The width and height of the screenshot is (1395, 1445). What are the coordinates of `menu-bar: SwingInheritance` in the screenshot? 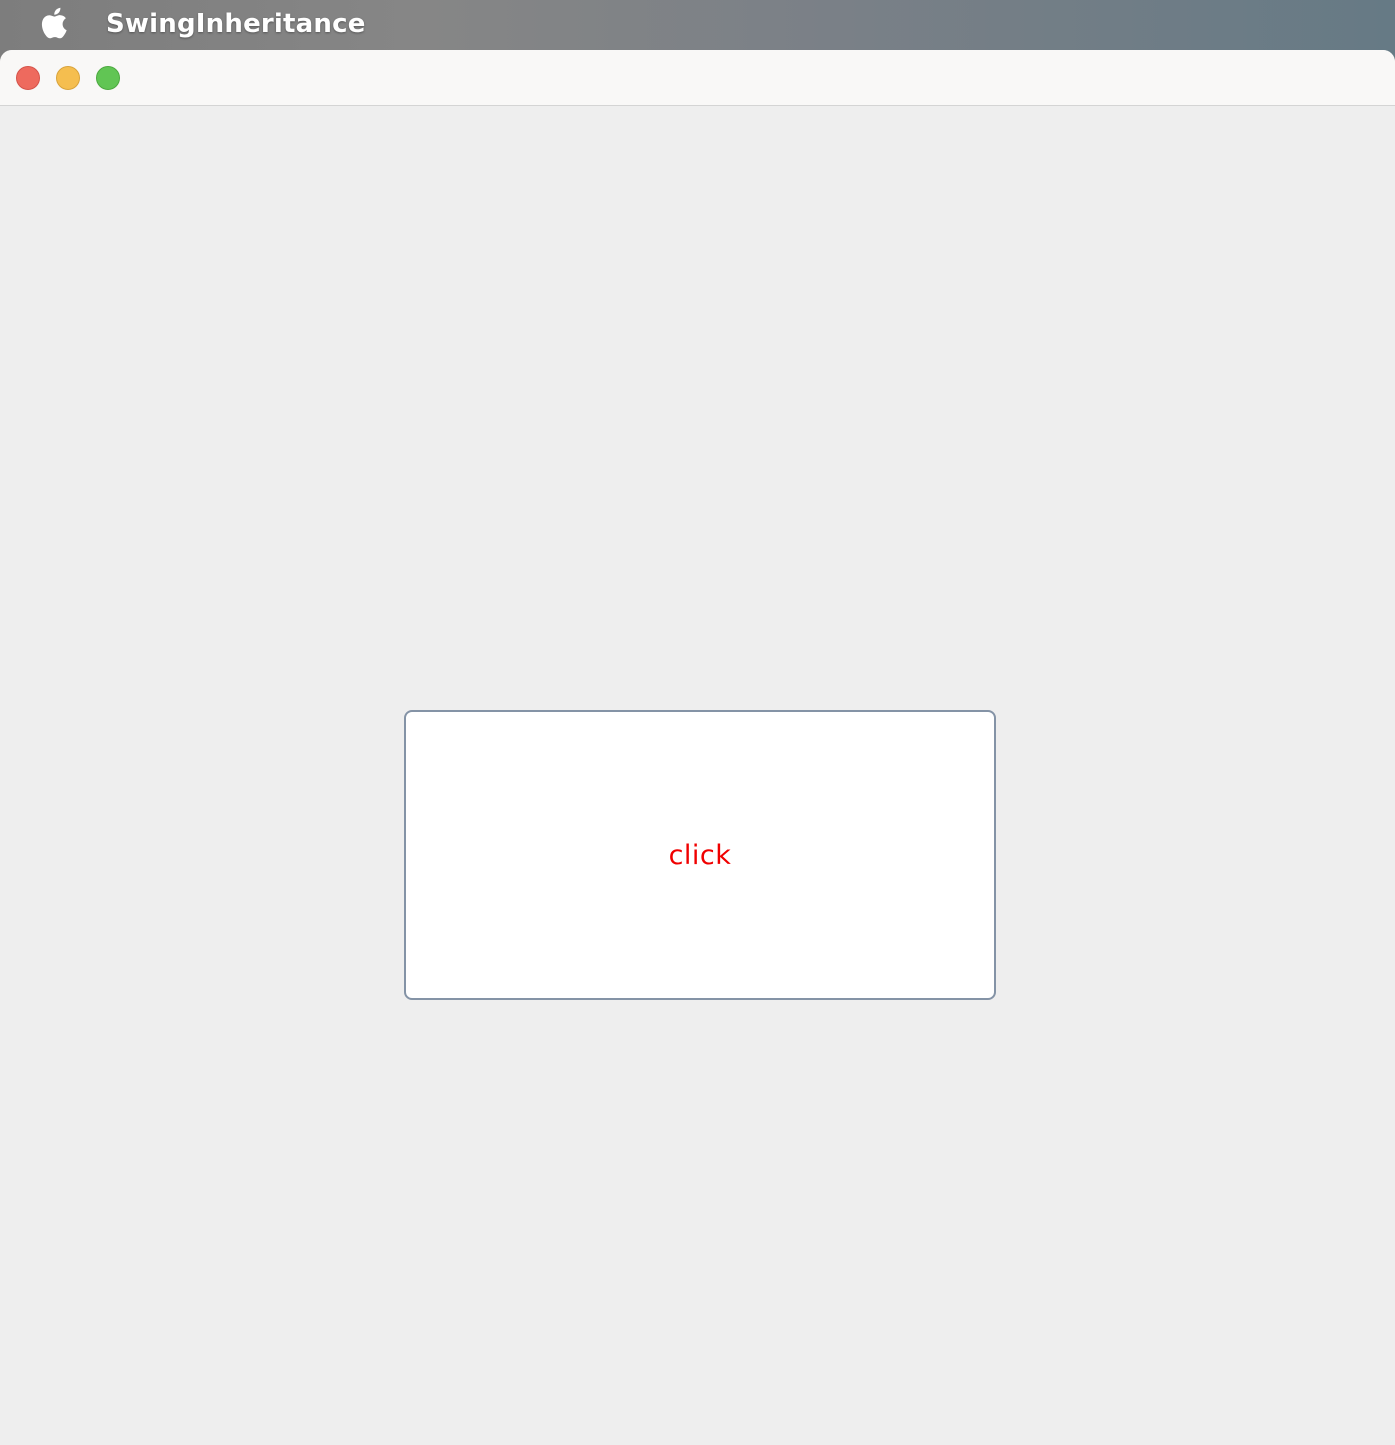 It's located at (697, 24).